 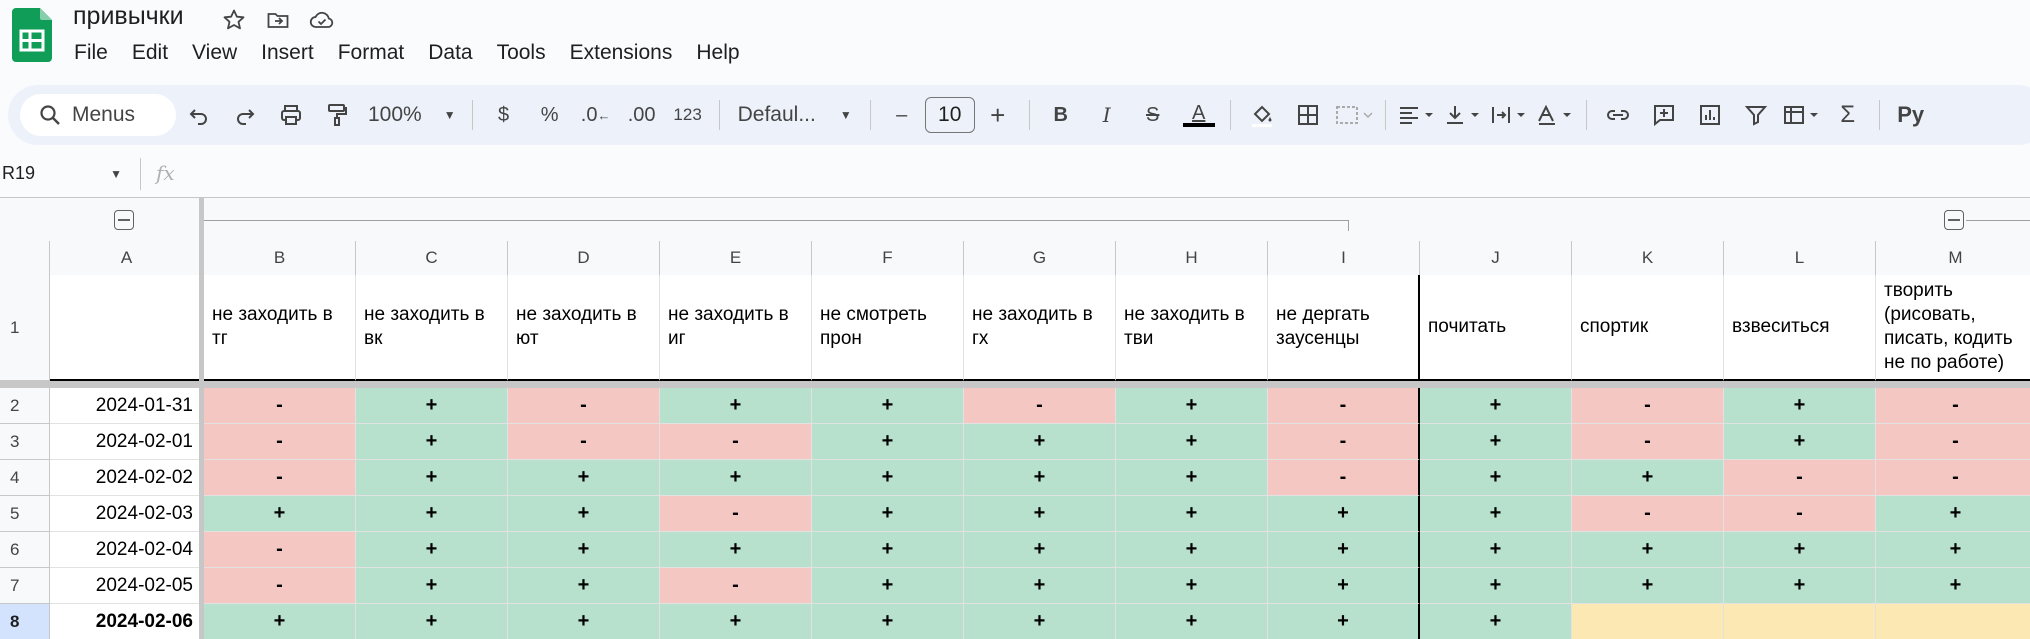 What do you see at coordinates (1953, 258) in the screenshot?
I see `column-header-m: M` at bounding box center [1953, 258].